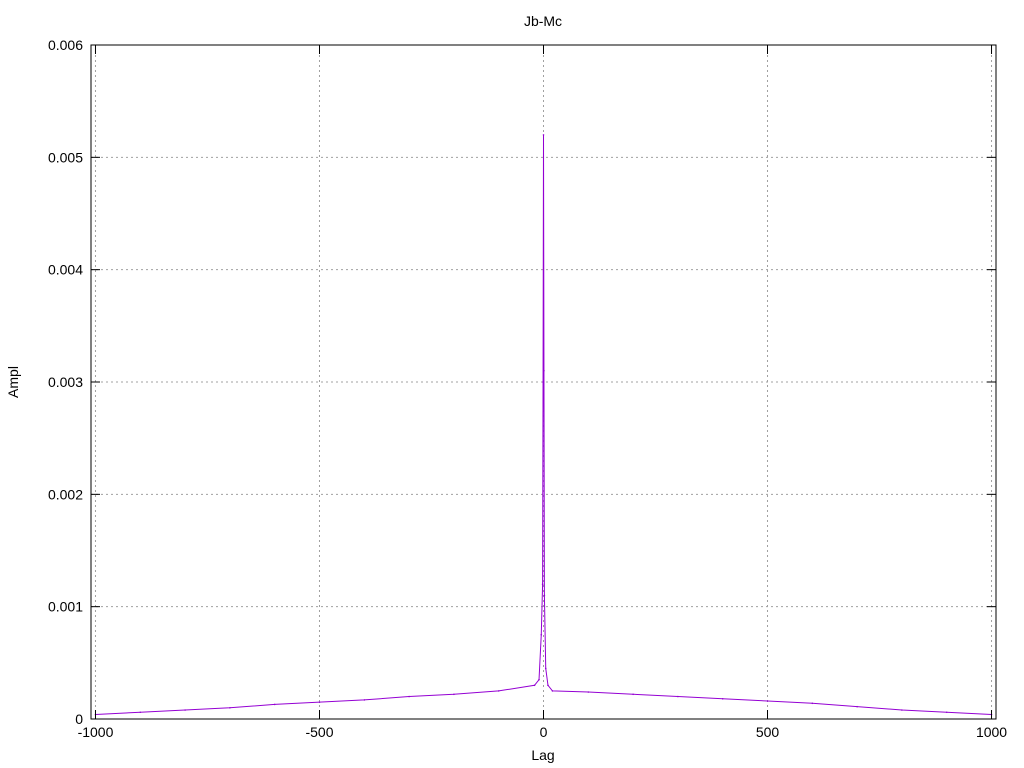  Describe the element at coordinates (319, 732) in the screenshot. I see `x-tick-label: -500` at that location.